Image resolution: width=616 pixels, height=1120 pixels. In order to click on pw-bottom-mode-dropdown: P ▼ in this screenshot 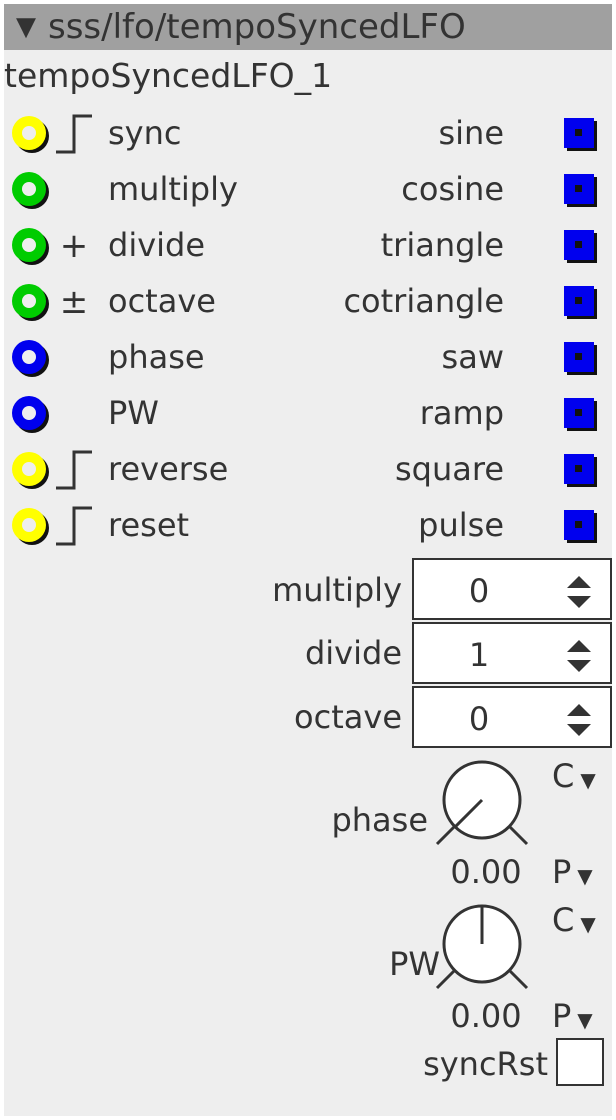, I will do `click(572, 1016)`.